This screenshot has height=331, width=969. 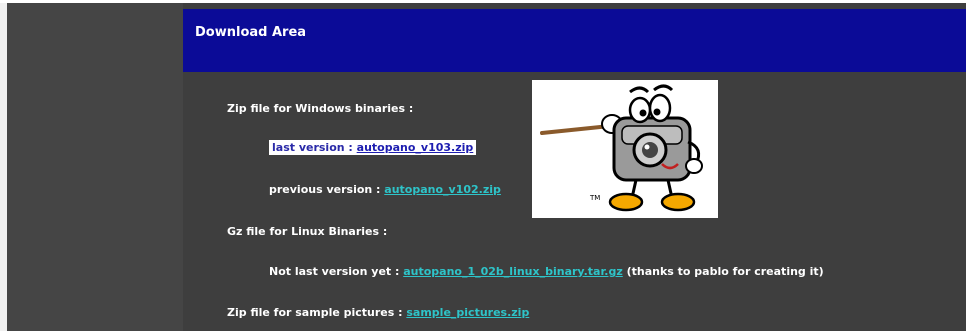 I want to click on windows-last-version-row: last version : autopano_v103.zip, so click(x=373, y=147).